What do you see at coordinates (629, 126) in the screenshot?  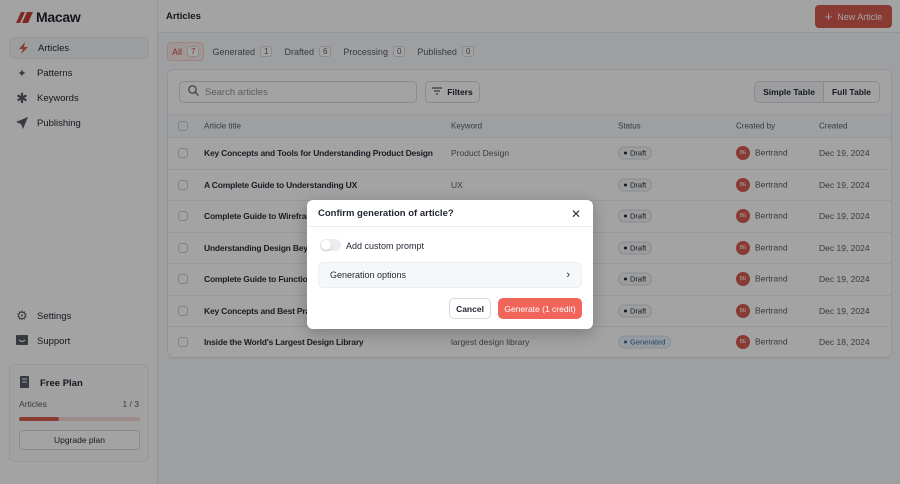 I see `column-header: Status` at bounding box center [629, 126].